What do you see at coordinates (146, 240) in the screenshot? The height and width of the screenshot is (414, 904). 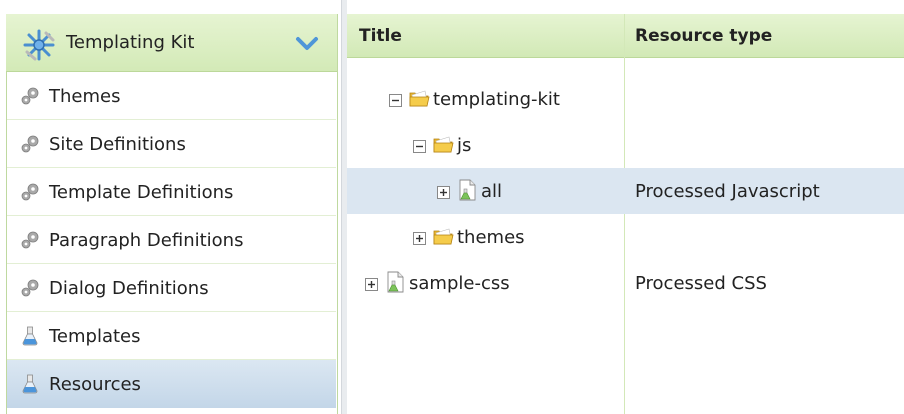 I see `sidebar-item-label: Paragraph Definitions` at bounding box center [146, 240].